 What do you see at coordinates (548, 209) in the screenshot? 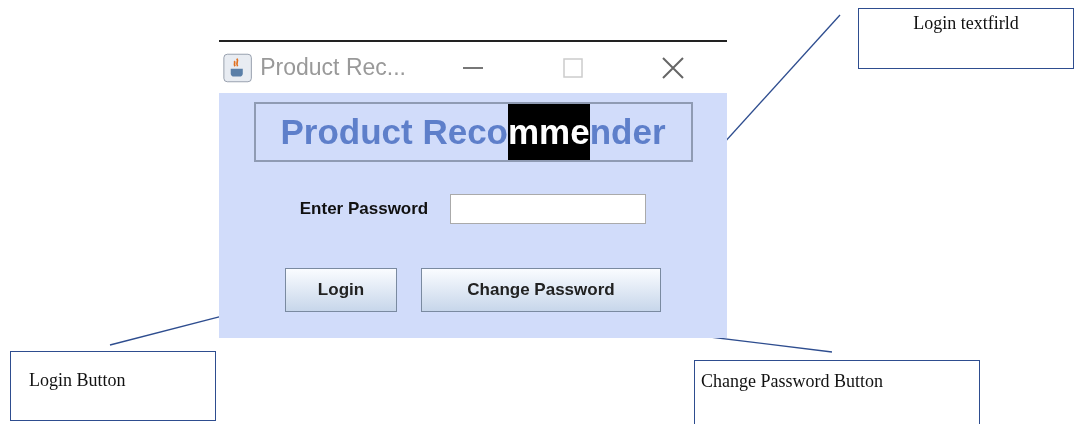
I see `password-field` at bounding box center [548, 209].